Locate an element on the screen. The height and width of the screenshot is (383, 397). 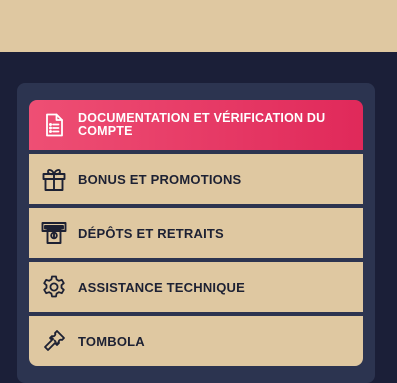
menu-item-bonus: BONUS ET PROMOTIONS is located at coordinates (196, 179).